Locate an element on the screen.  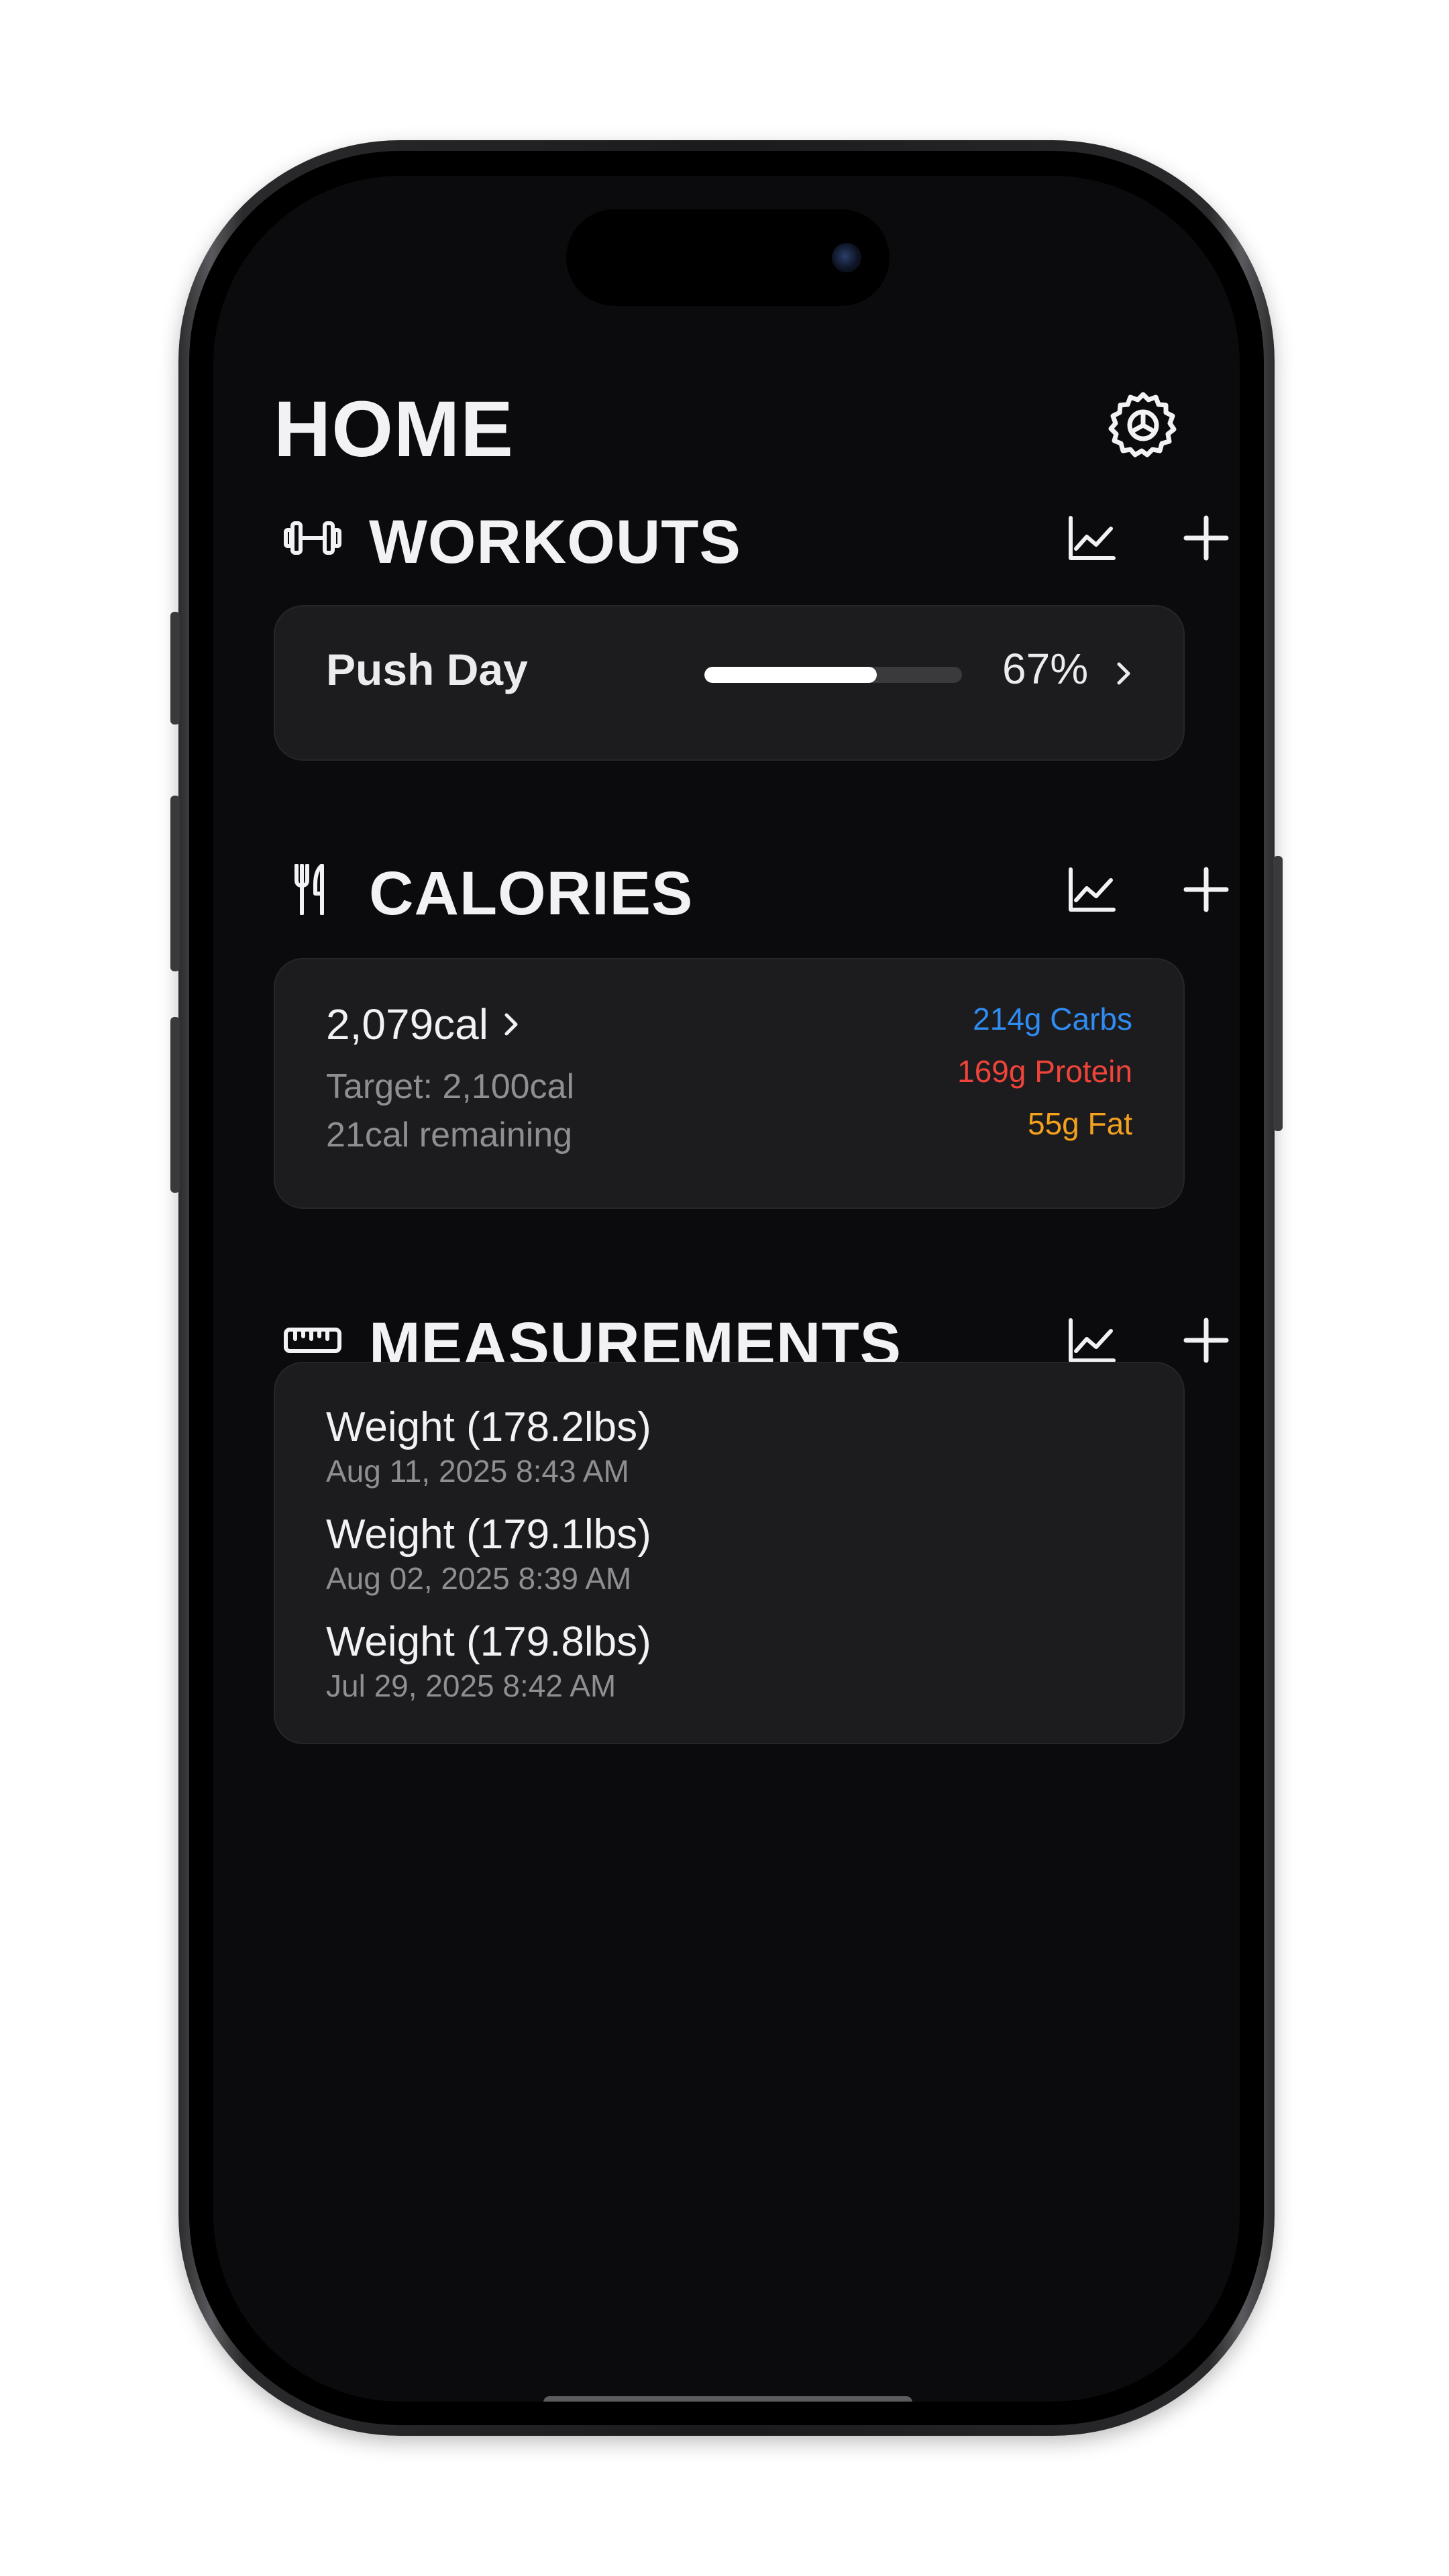
measurement-entry-label: Weight (178.2lbs) is located at coordinates (488, 1427).